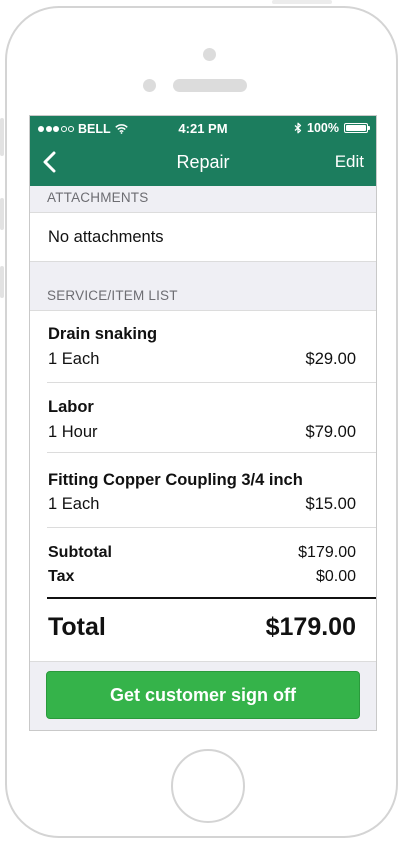 The image size is (401, 843). What do you see at coordinates (80, 552) in the screenshot?
I see `subtotal-label: Subtotal` at bounding box center [80, 552].